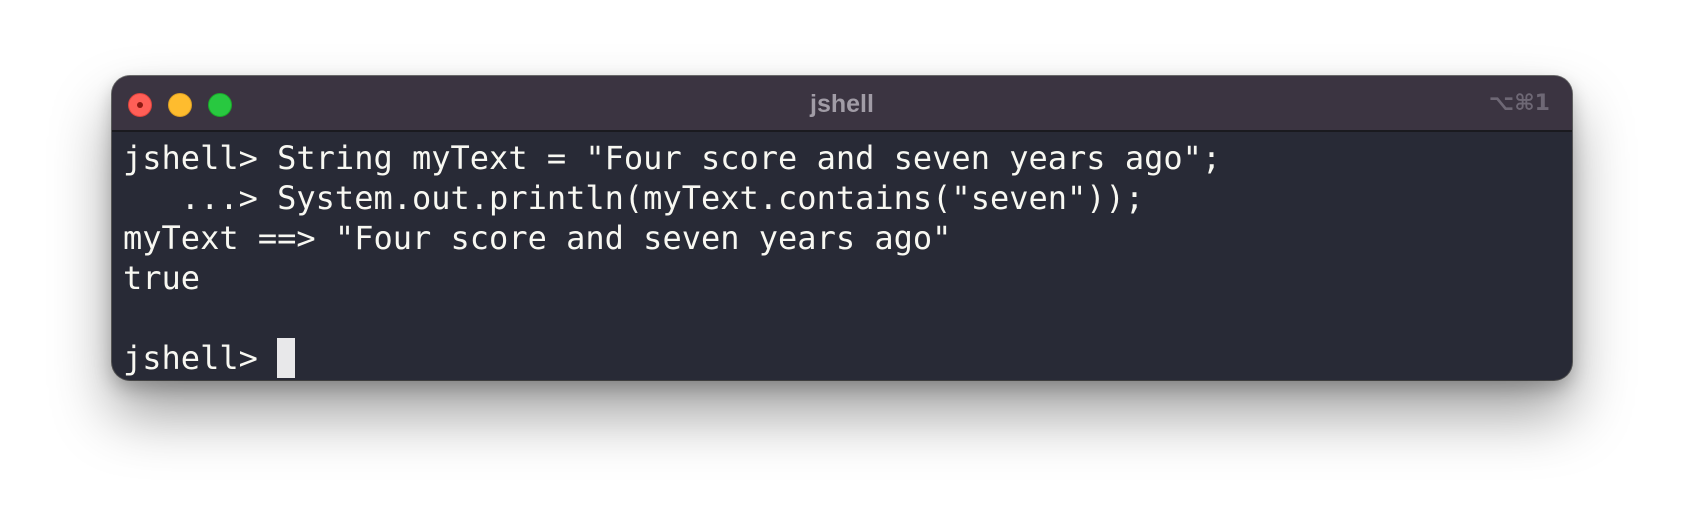 The image size is (1684, 530). Describe the element at coordinates (847, 358) in the screenshot. I see `prompt-line: jshell>` at that location.